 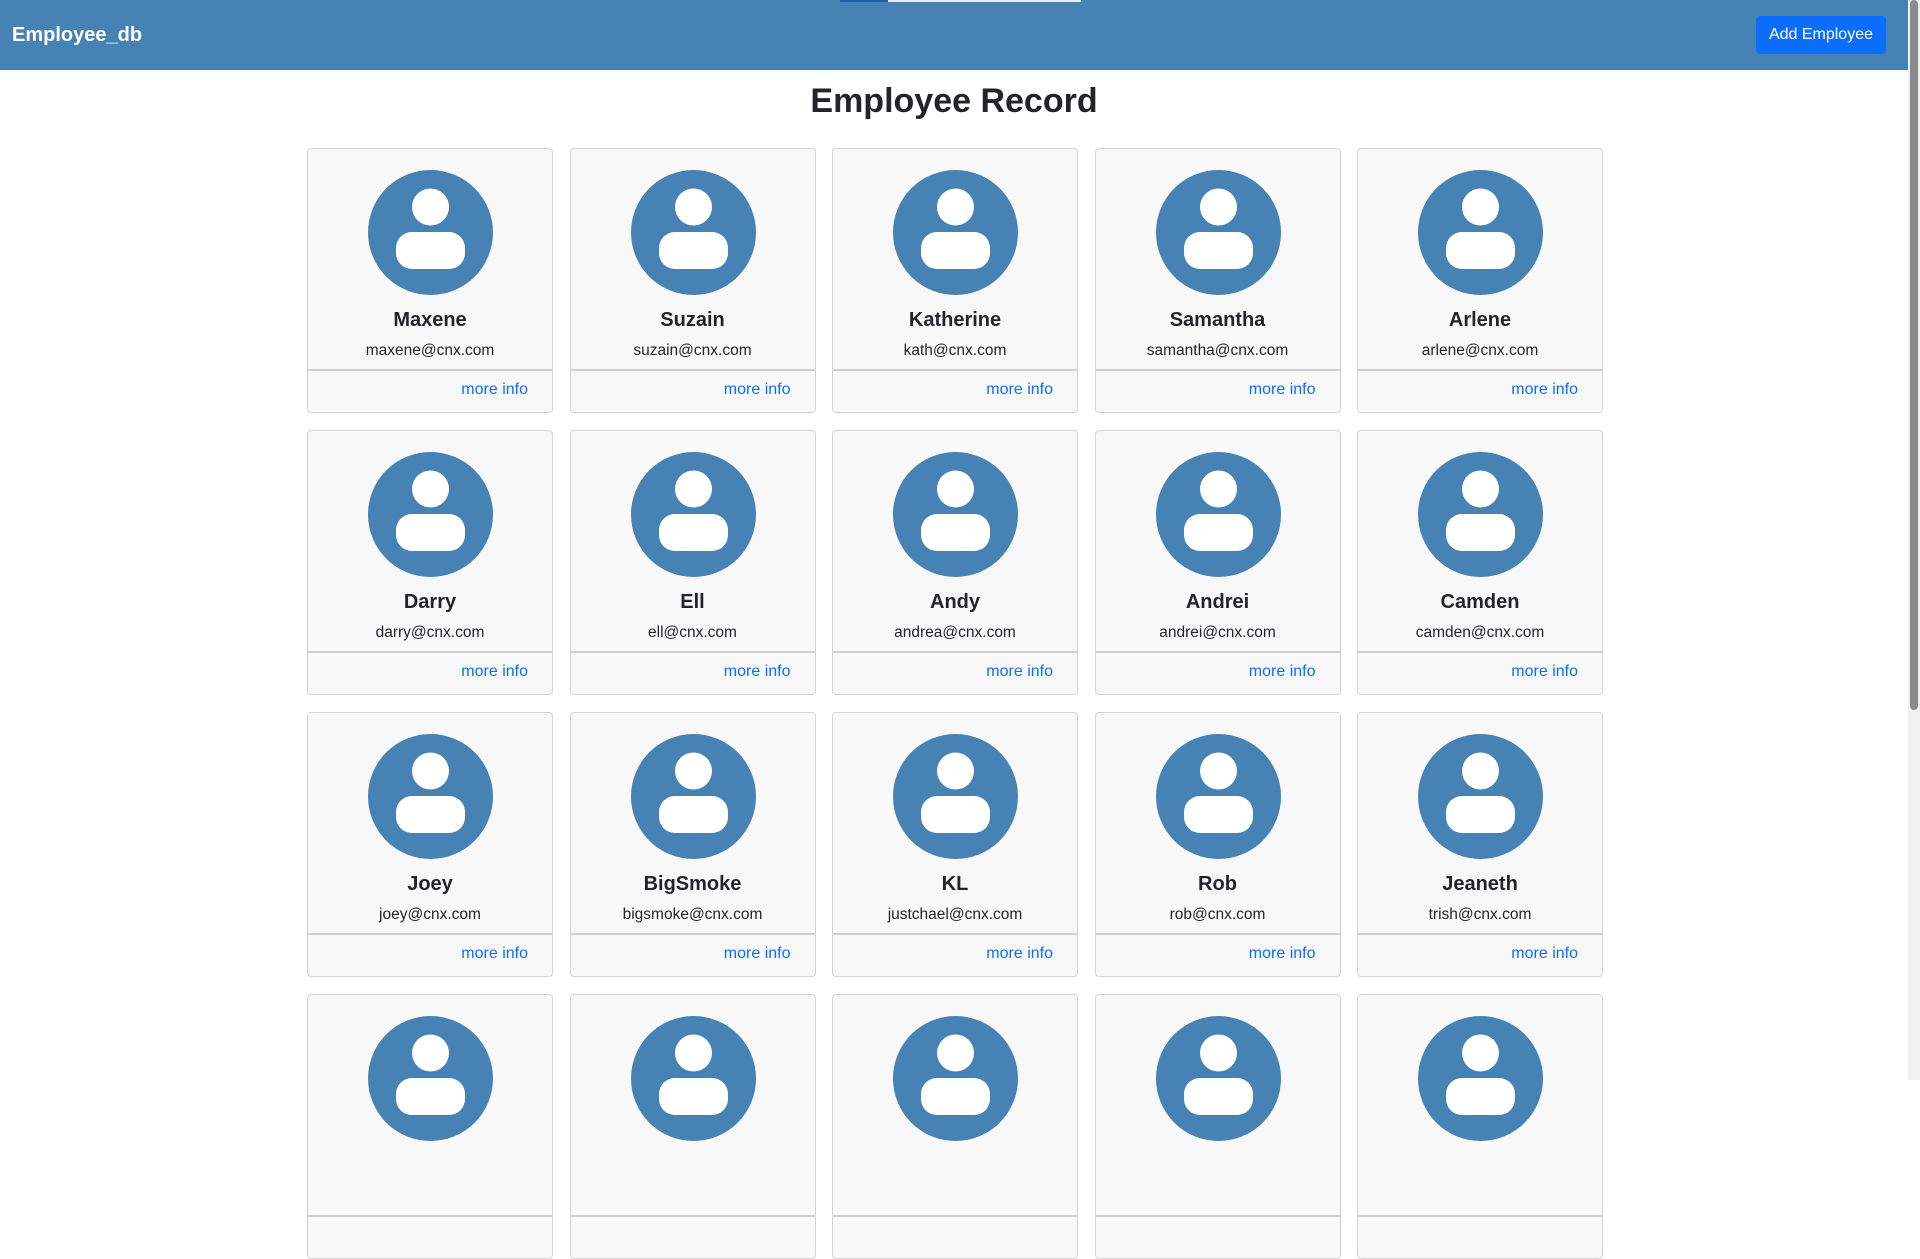 What do you see at coordinates (692, 320) in the screenshot?
I see `employee-name: Suzain` at bounding box center [692, 320].